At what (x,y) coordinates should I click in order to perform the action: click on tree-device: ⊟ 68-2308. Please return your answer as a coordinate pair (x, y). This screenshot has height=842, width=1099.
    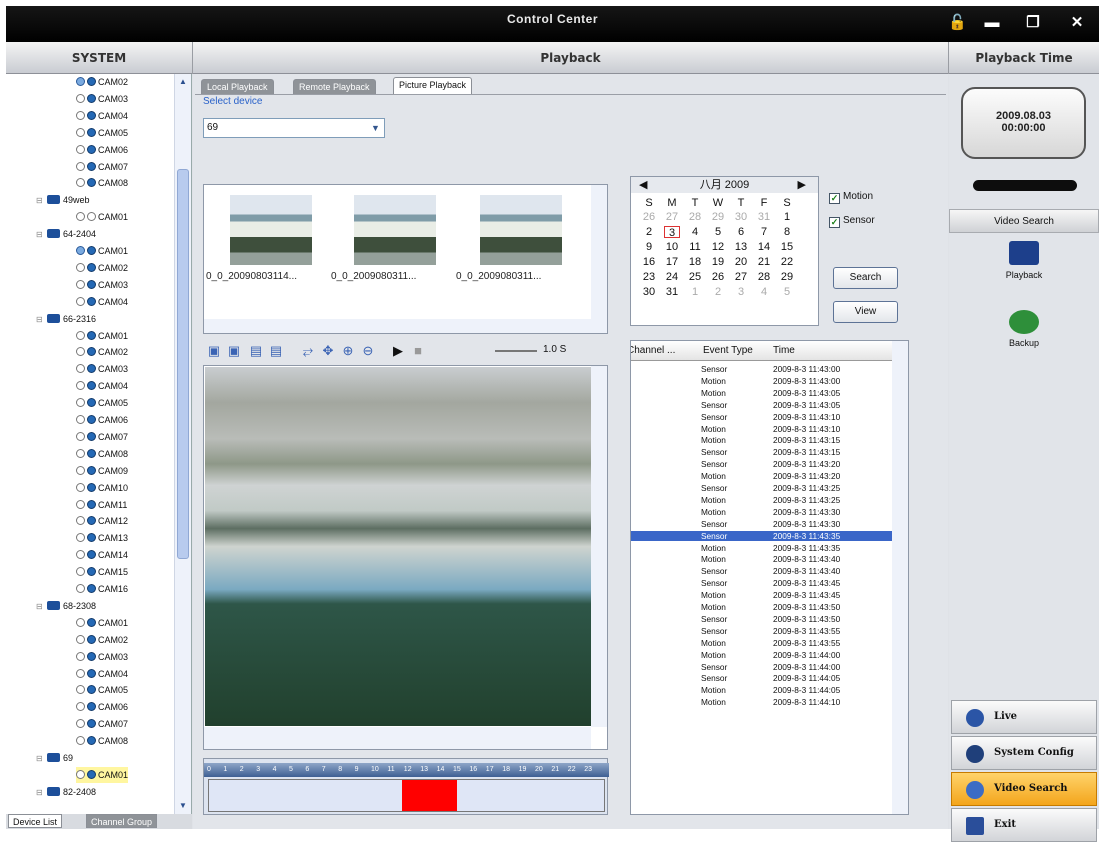
    Looking at the image, I should click on (66, 606).